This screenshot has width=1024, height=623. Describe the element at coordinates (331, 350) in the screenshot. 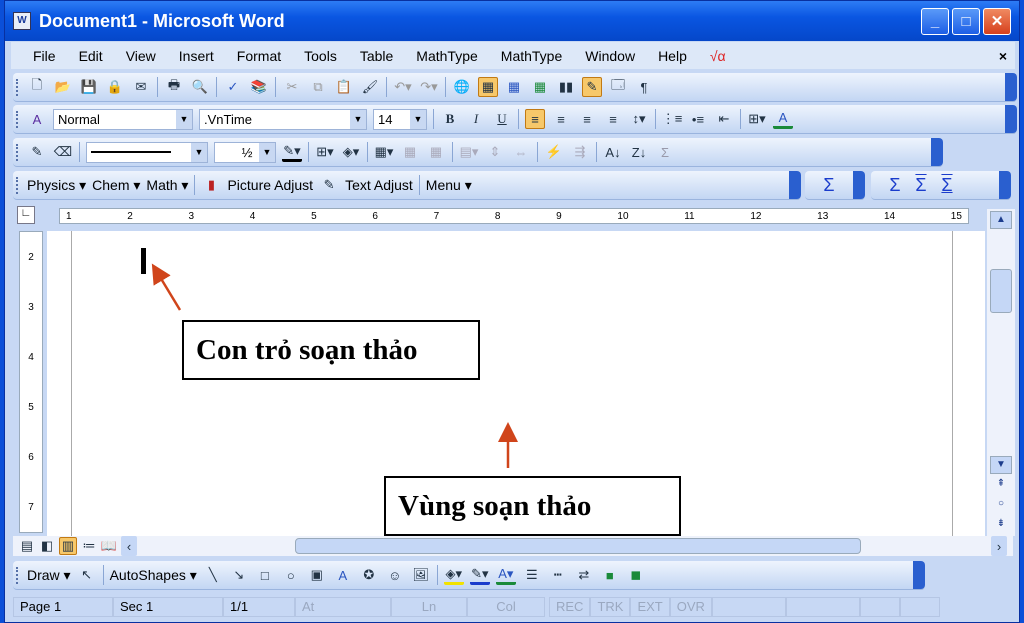

I see `cursor-callout: Con trỏ soạn thảo` at that location.